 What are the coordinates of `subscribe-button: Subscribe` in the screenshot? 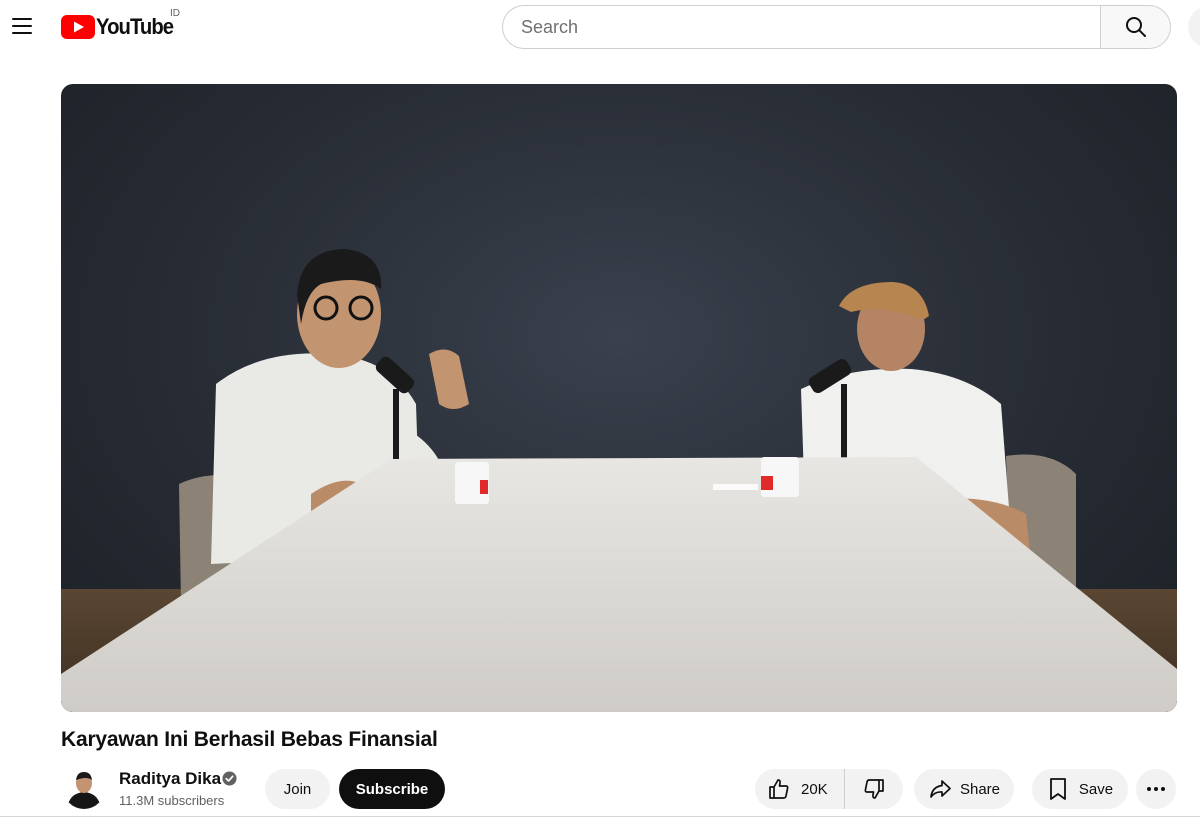 It's located at (392, 789).